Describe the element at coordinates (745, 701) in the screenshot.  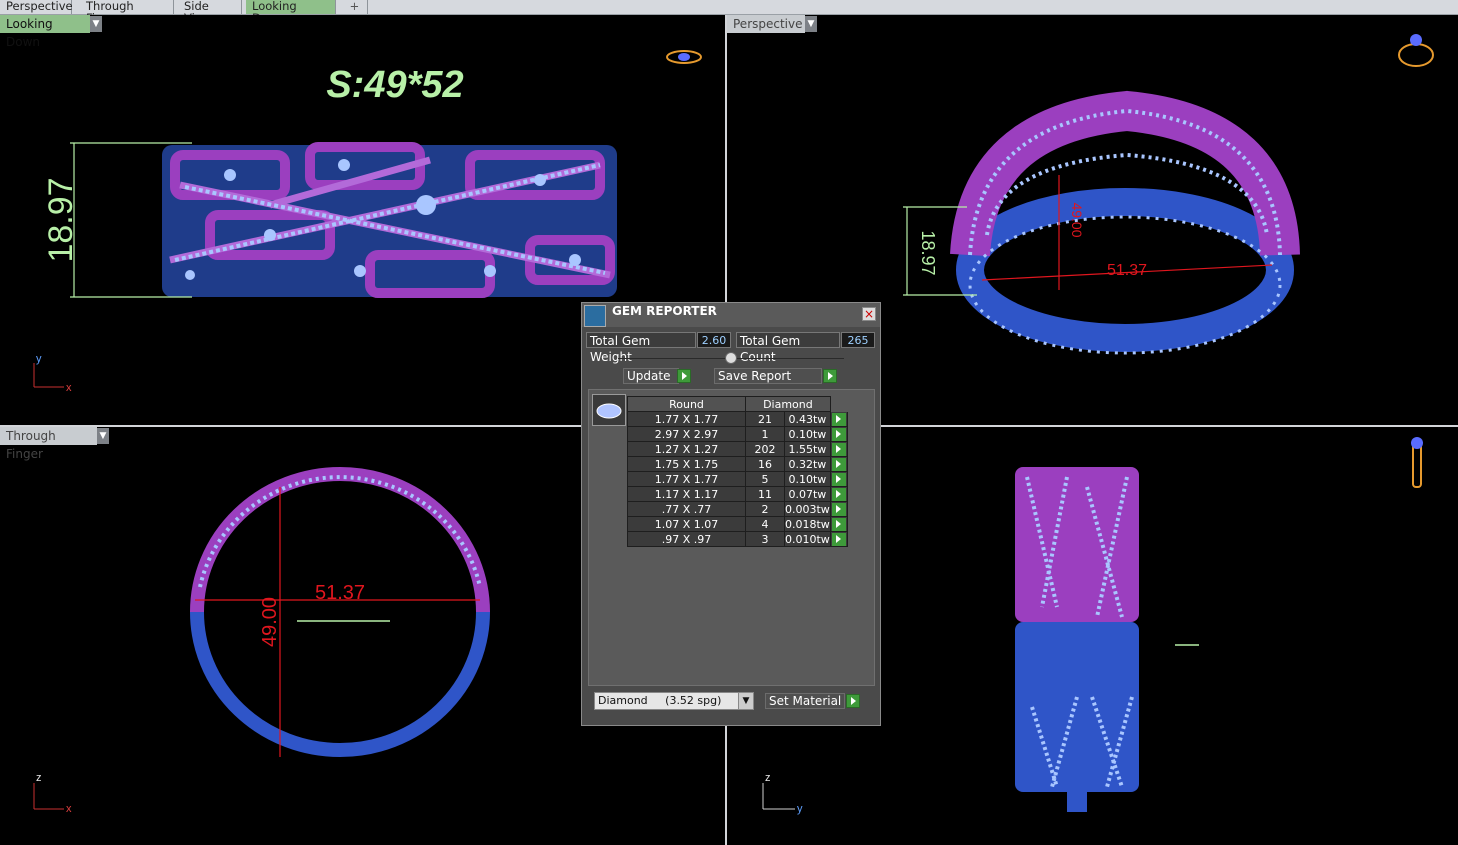
I see `chevron-down-icon: ▼` at that location.